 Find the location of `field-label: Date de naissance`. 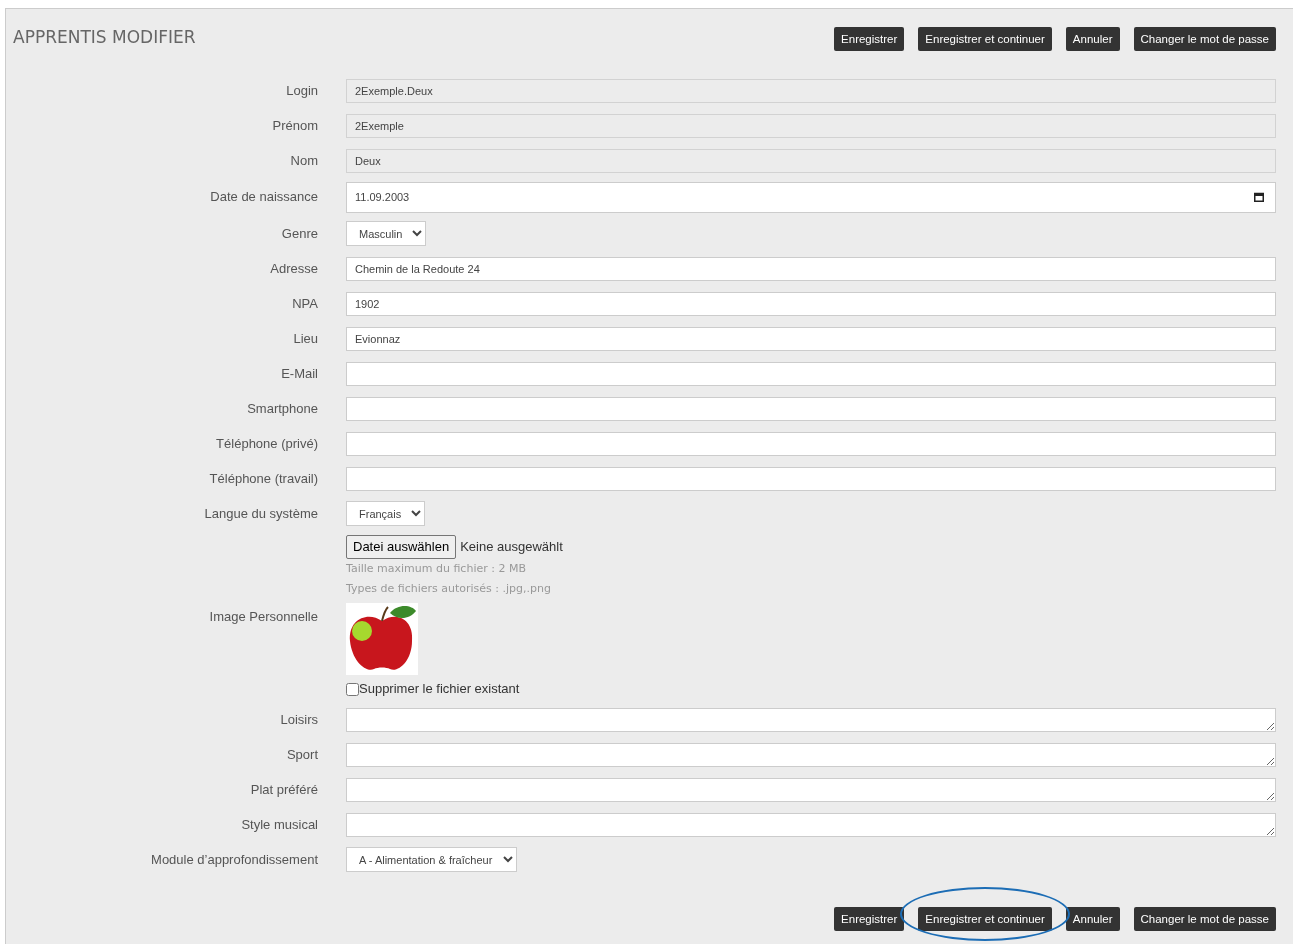

field-label: Date de naissance is located at coordinates (263, 197).